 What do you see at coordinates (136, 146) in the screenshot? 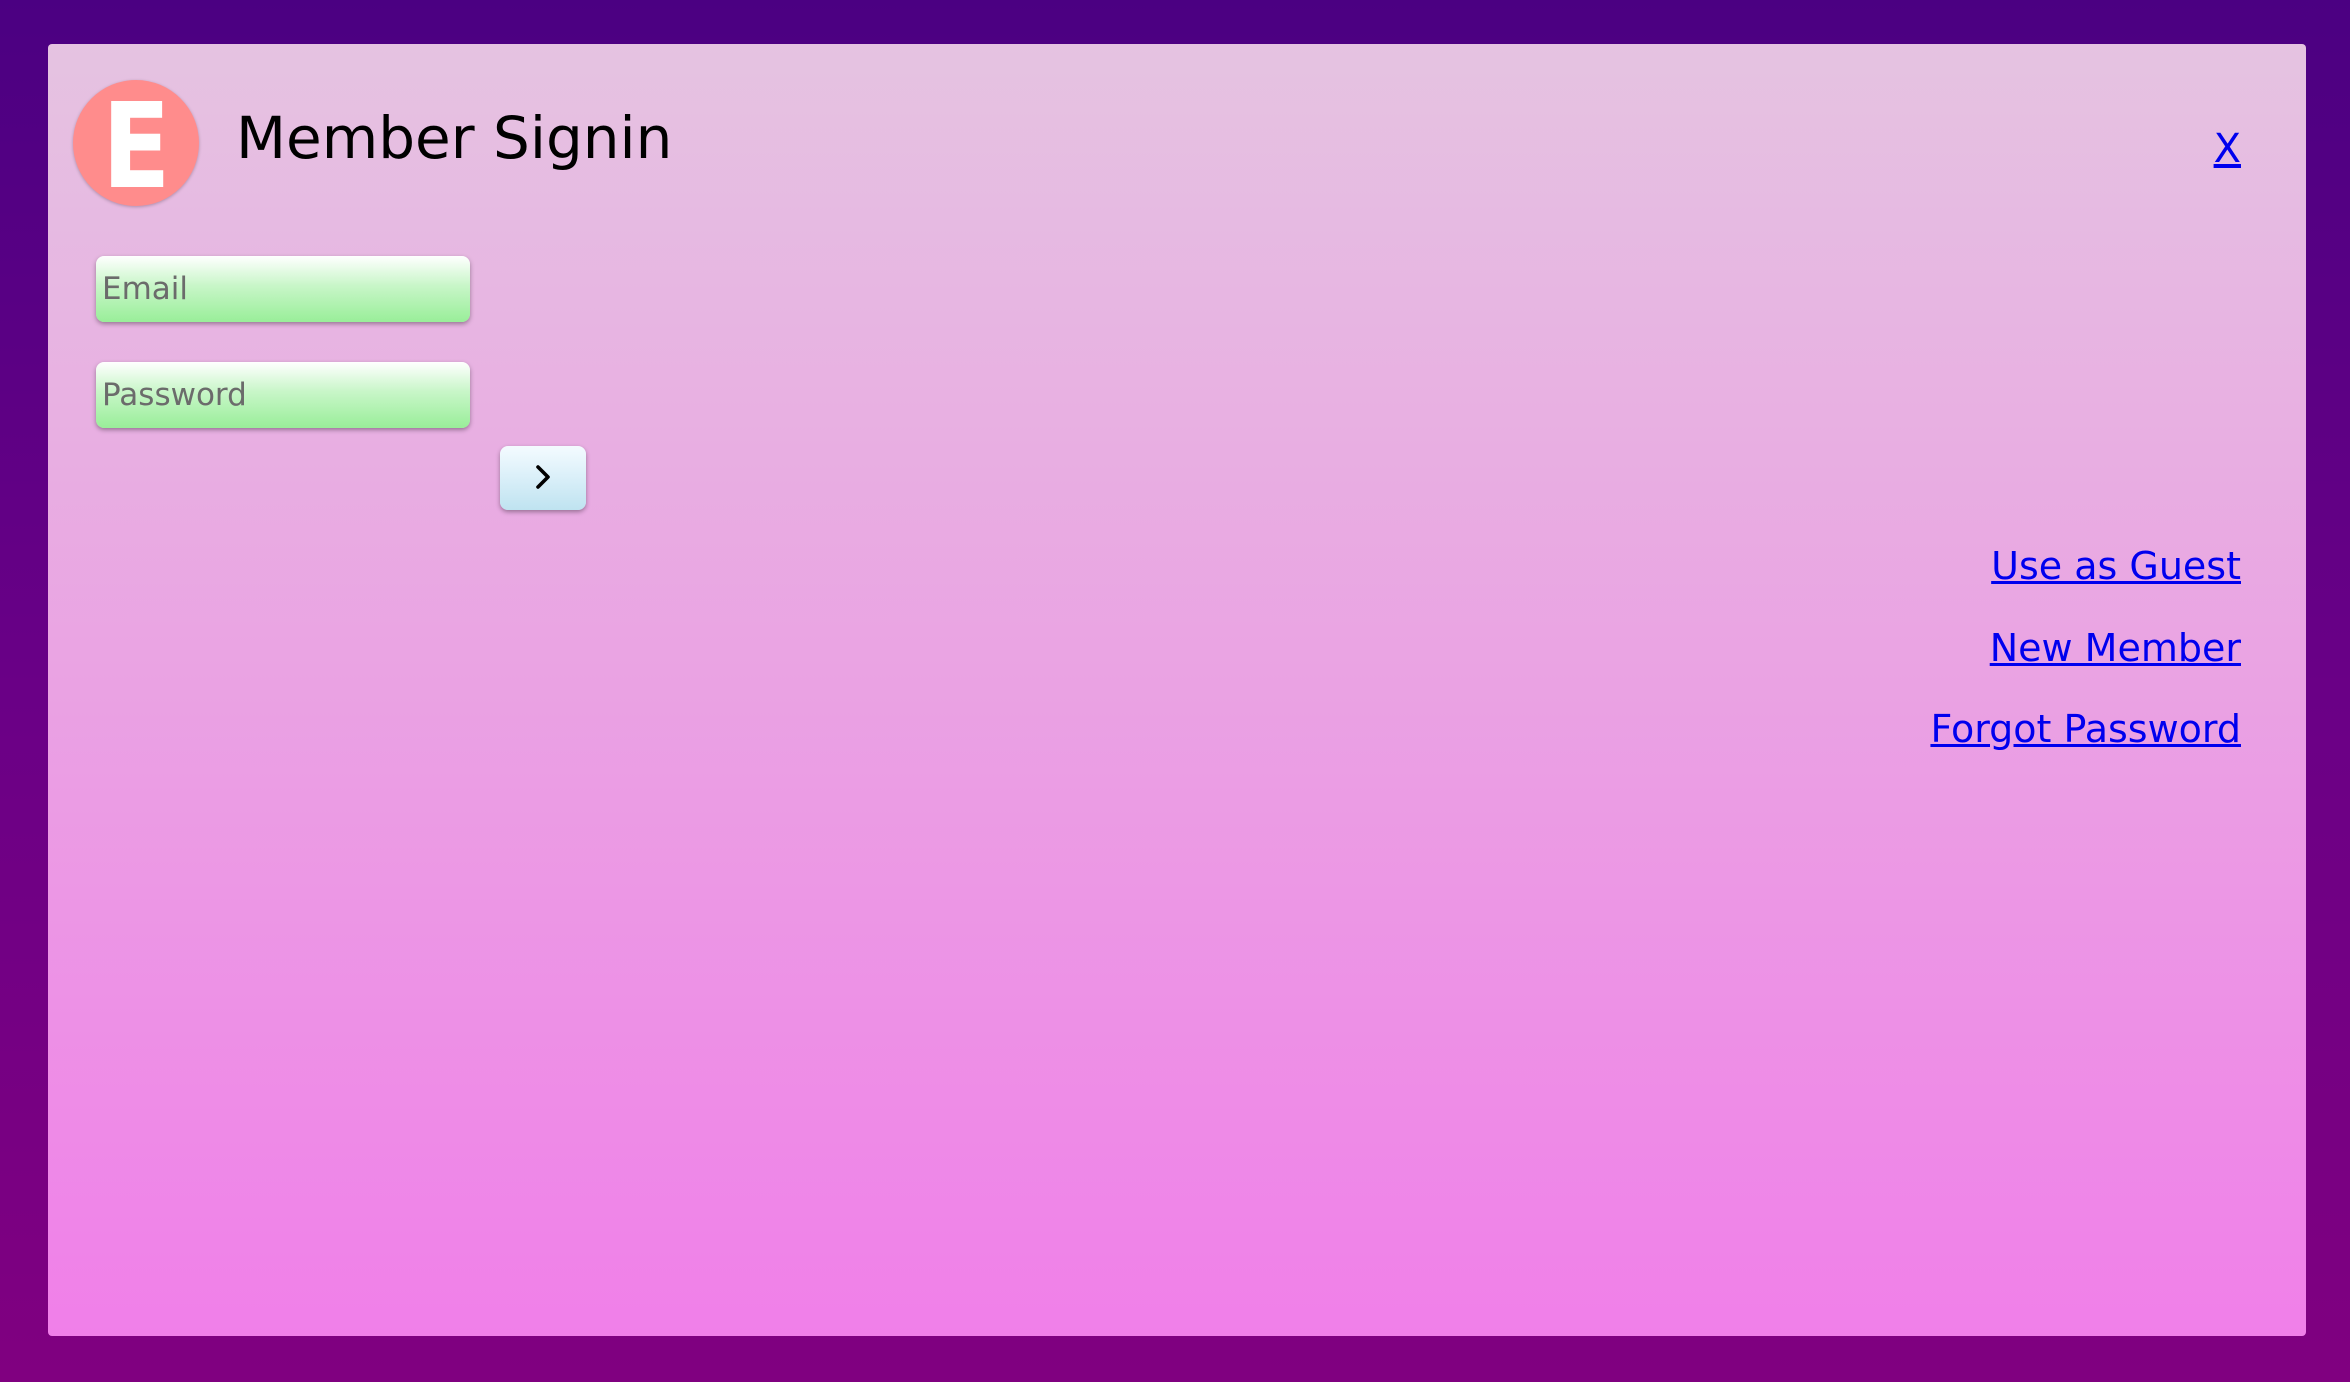
I see `logo-letter: E` at bounding box center [136, 146].